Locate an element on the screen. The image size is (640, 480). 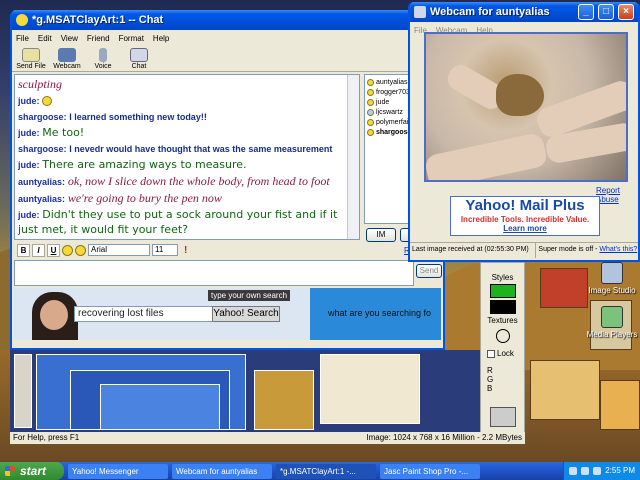
ad-search-button: Yahoo! Search is located at coordinates (246, 314).